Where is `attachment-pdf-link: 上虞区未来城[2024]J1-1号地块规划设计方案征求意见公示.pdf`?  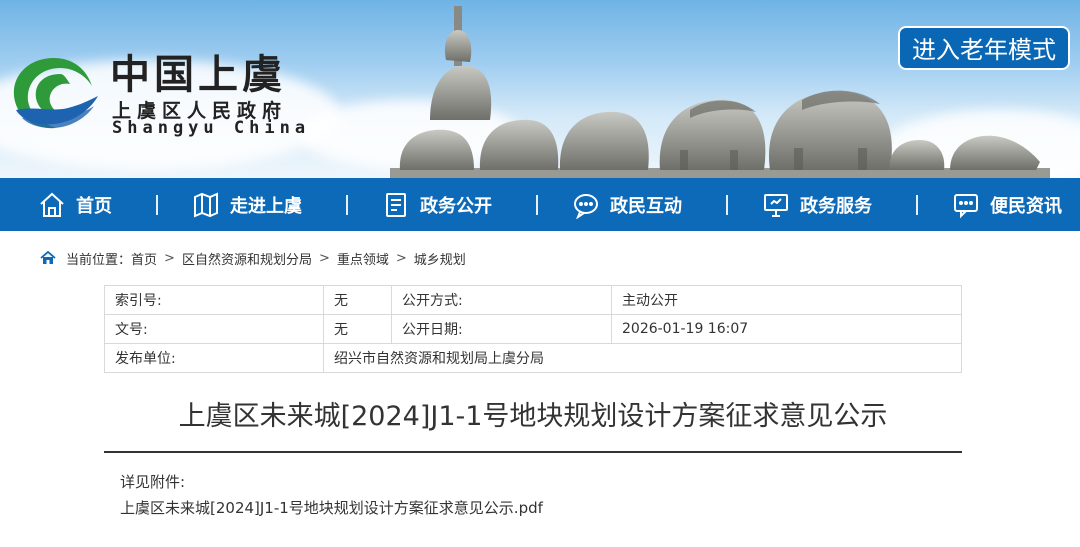 attachment-pdf-link: 上虞区未来城[2024]J1-1号地块规划设计方案征求意见公示.pdf is located at coordinates (331, 507).